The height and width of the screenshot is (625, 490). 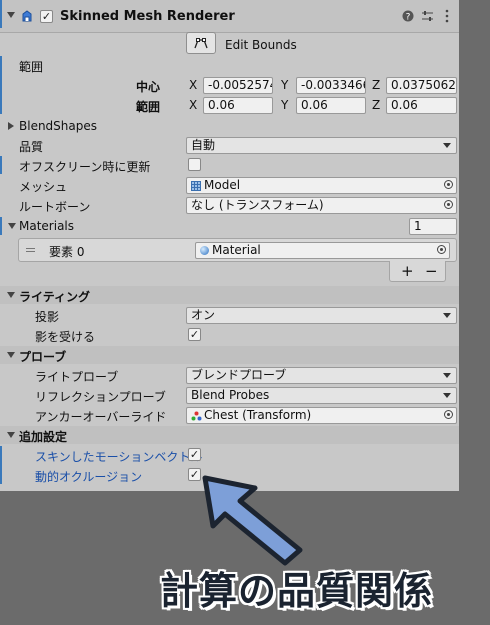 I want to click on bounds-section-label: 範囲, so click(x=31, y=67).